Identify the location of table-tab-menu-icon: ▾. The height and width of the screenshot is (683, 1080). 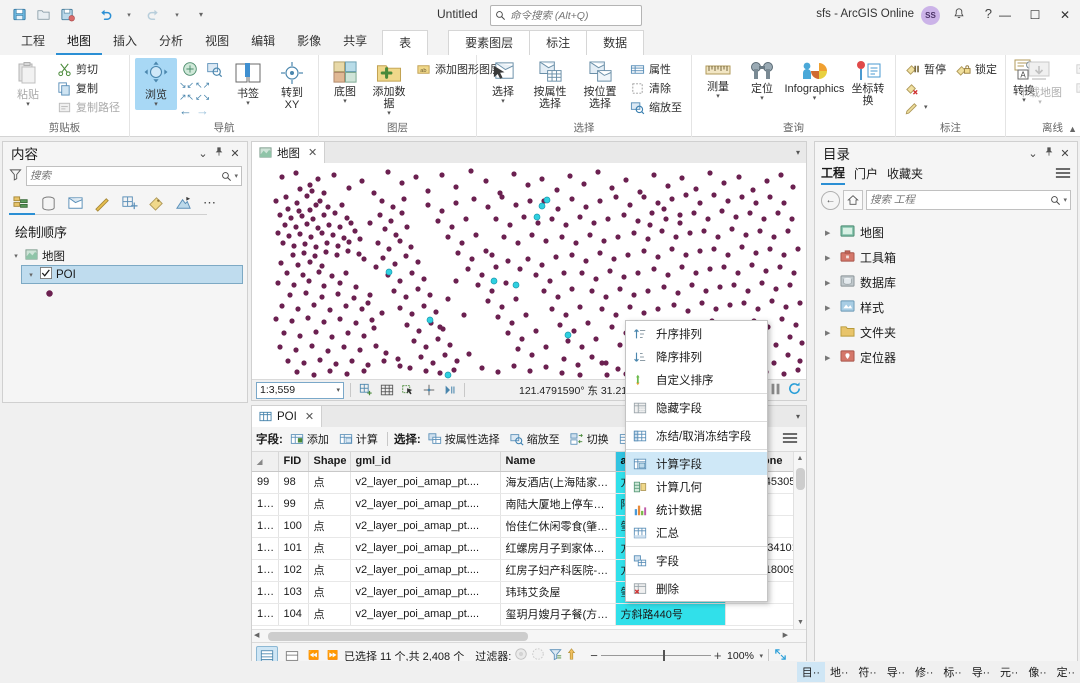
(798, 416).